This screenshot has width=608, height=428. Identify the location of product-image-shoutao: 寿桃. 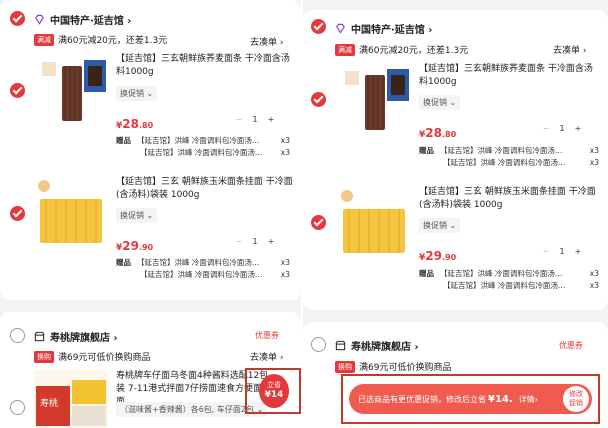
(71, 399).